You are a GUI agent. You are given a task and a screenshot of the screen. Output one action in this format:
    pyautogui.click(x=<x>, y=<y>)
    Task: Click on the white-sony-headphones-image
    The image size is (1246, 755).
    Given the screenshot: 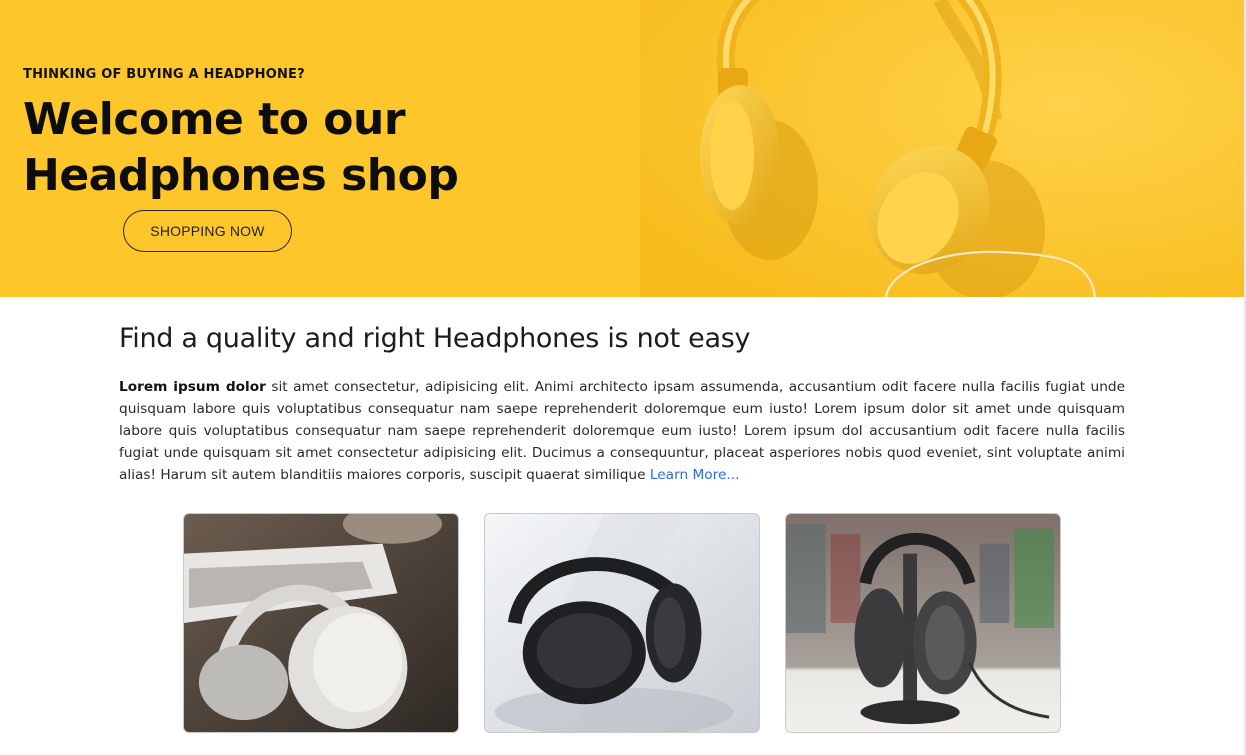 What is the action you would take?
    pyautogui.click(x=321, y=623)
    